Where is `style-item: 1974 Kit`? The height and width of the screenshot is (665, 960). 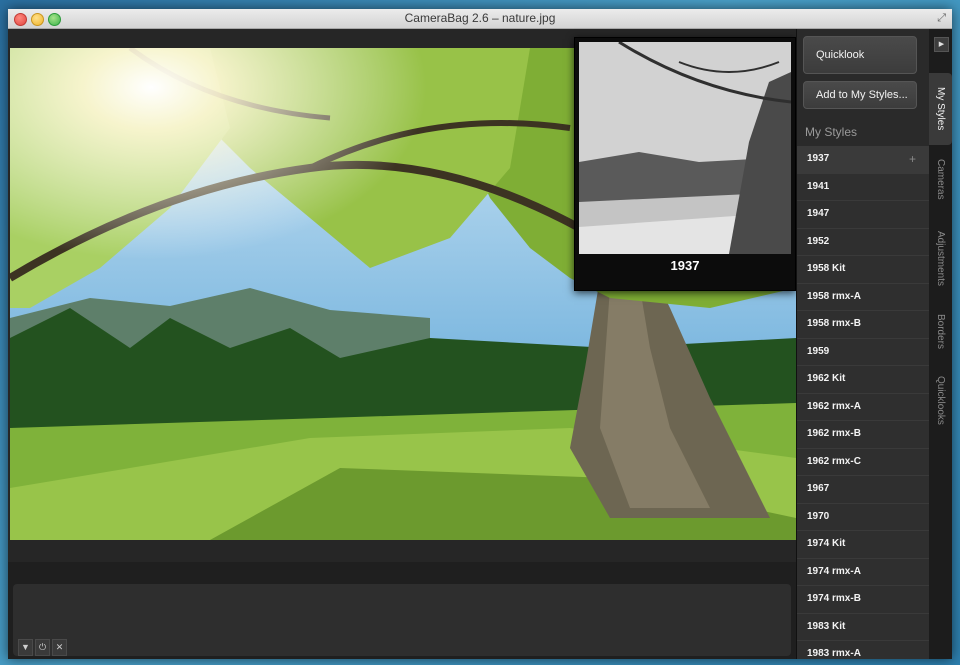 style-item: 1974 Kit is located at coordinates (863, 545).